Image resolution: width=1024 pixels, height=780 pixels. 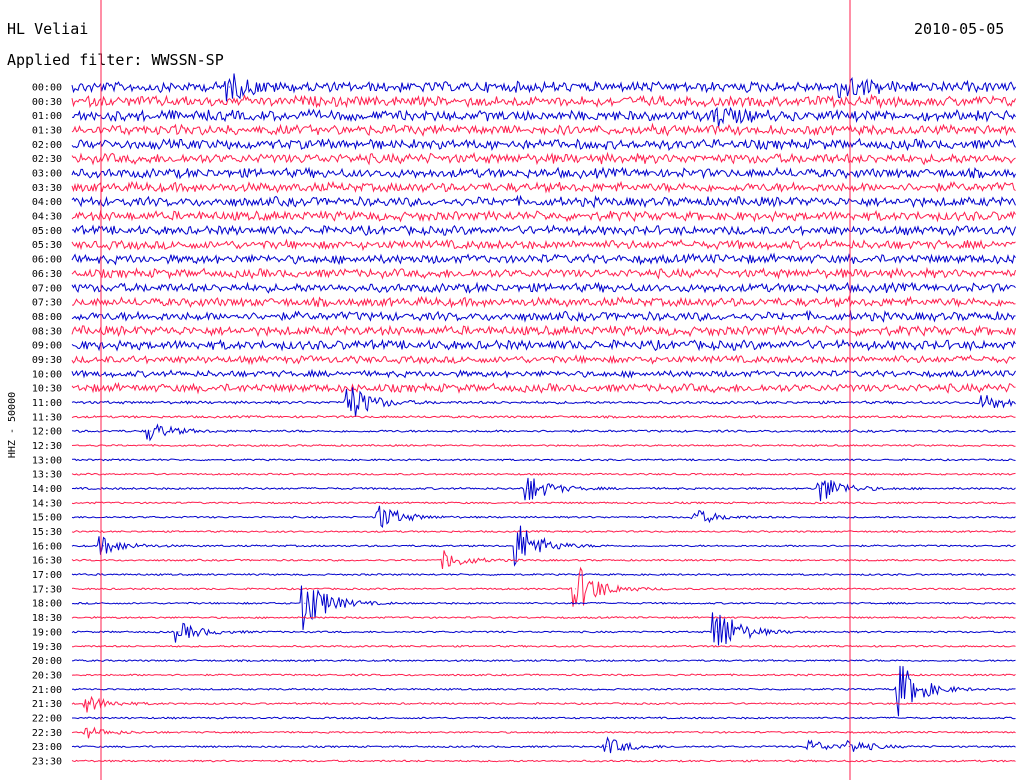 I want to click on time-label: 02:30, so click(x=47, y=159).